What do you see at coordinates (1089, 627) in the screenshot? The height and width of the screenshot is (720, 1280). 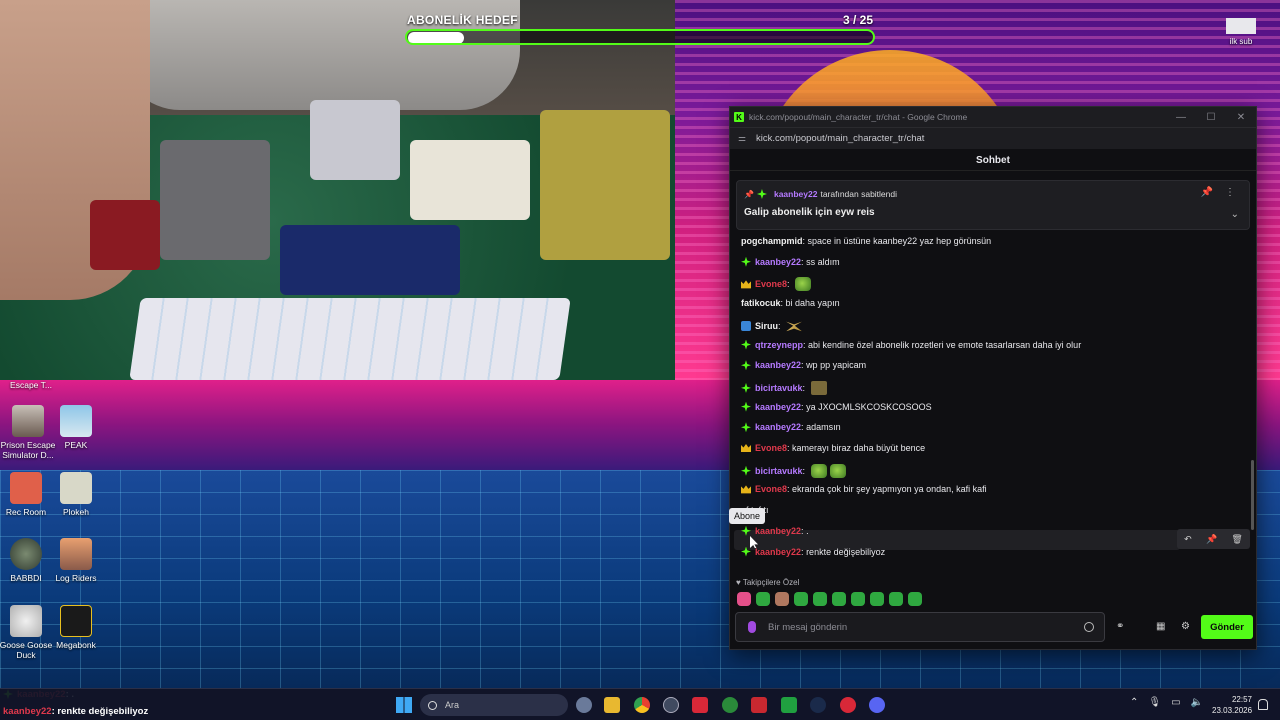 I see `emoji-picker-icon` at bounding box center [1089, 627].